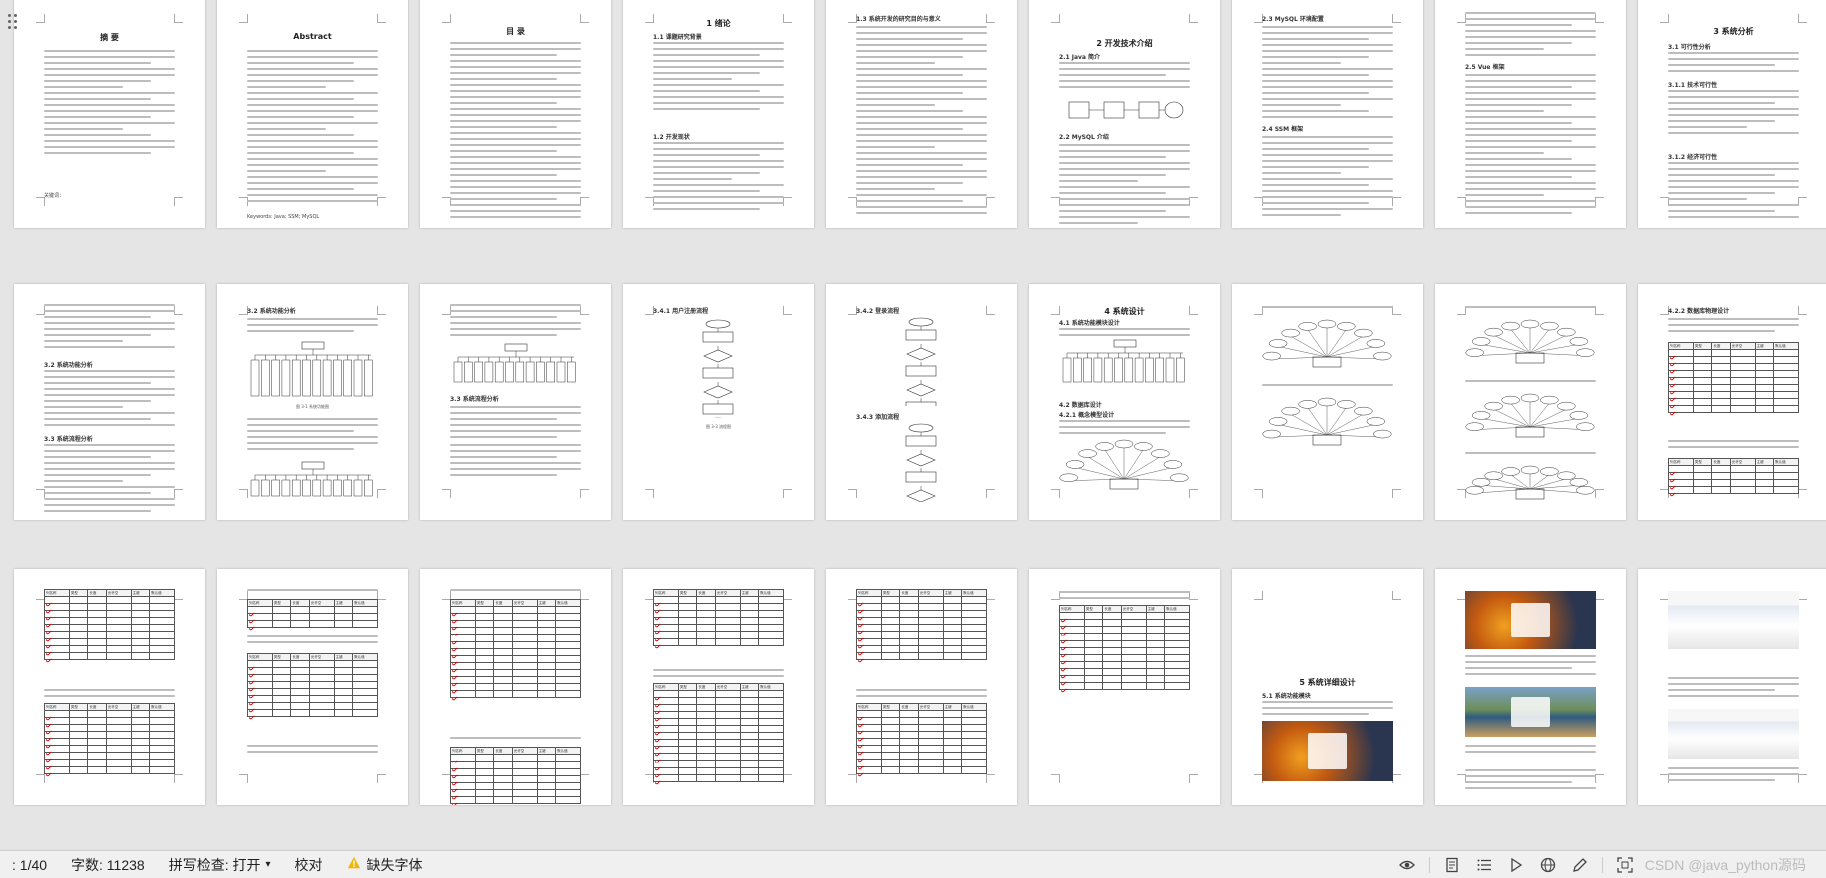  I want to click on page-view-icon, so click(1452, 865).